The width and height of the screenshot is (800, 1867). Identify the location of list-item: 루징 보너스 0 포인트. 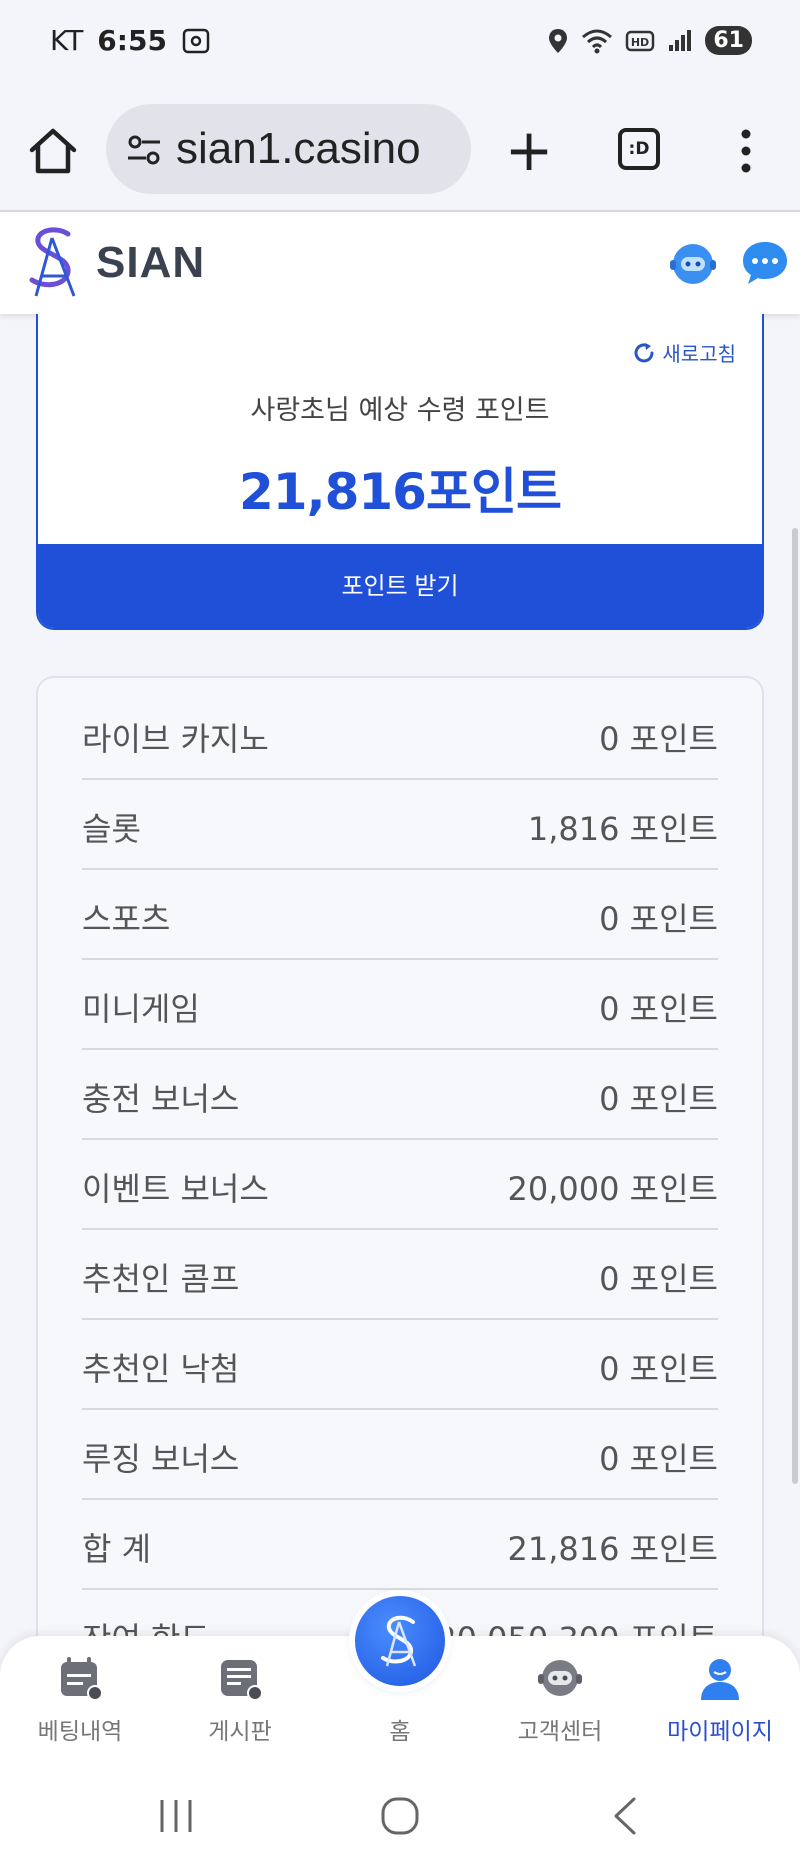
(400, 1455).